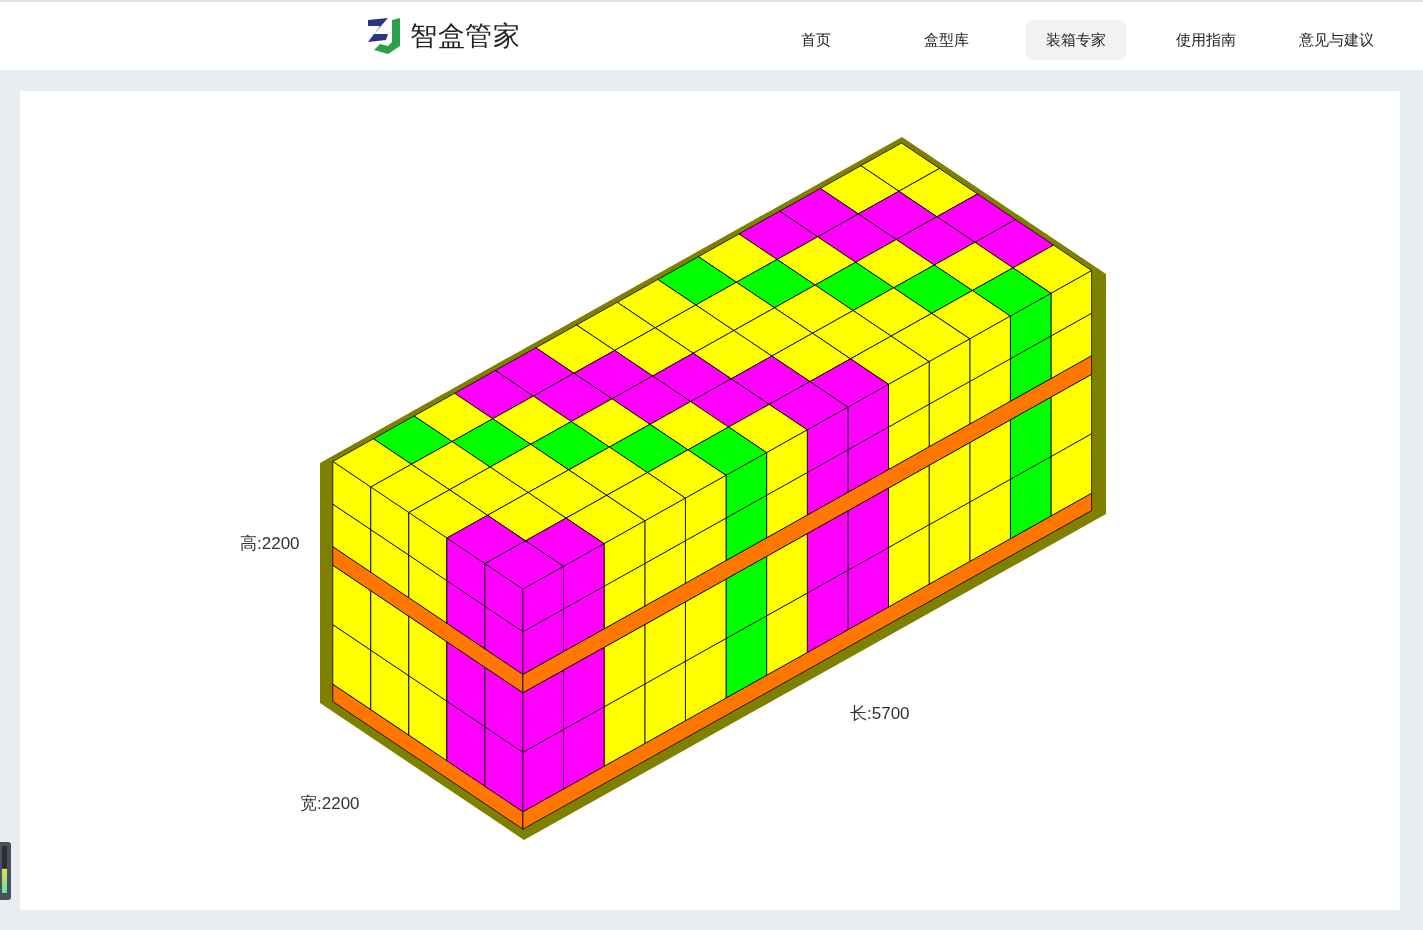  I want to click on brand-name: 智盒管家, so click(465, 36).